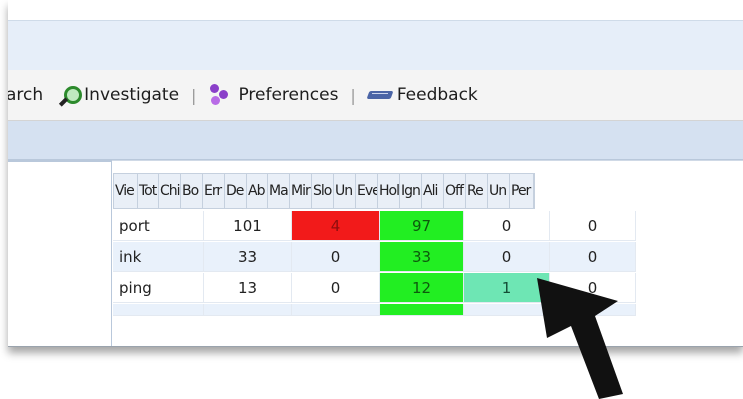 This screenshot has width=743, height=399. I want to click on column-header: De, so click(236, 191).